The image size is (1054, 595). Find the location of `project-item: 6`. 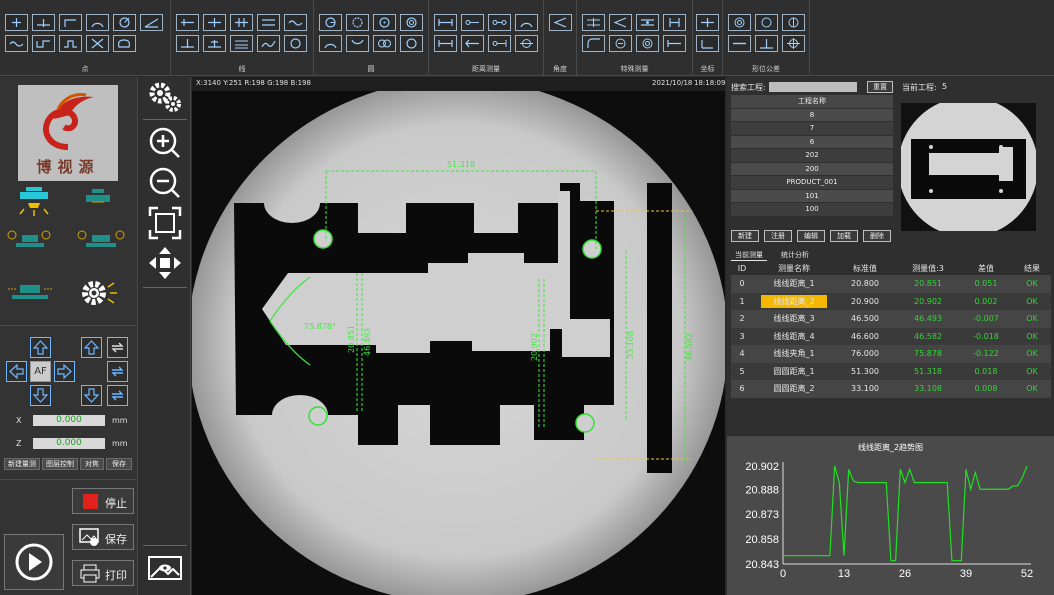

project-item: 6 is located at coordinates (812, 142).